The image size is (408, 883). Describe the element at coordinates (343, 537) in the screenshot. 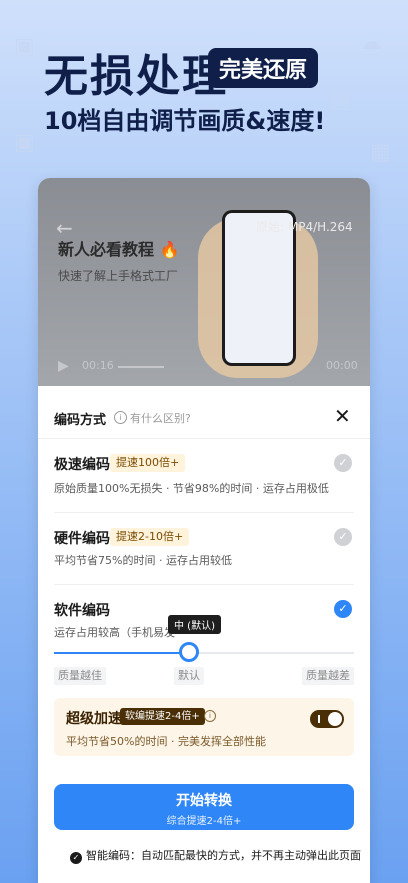

I see `option-hardware-check-icon: ✓` at that location.